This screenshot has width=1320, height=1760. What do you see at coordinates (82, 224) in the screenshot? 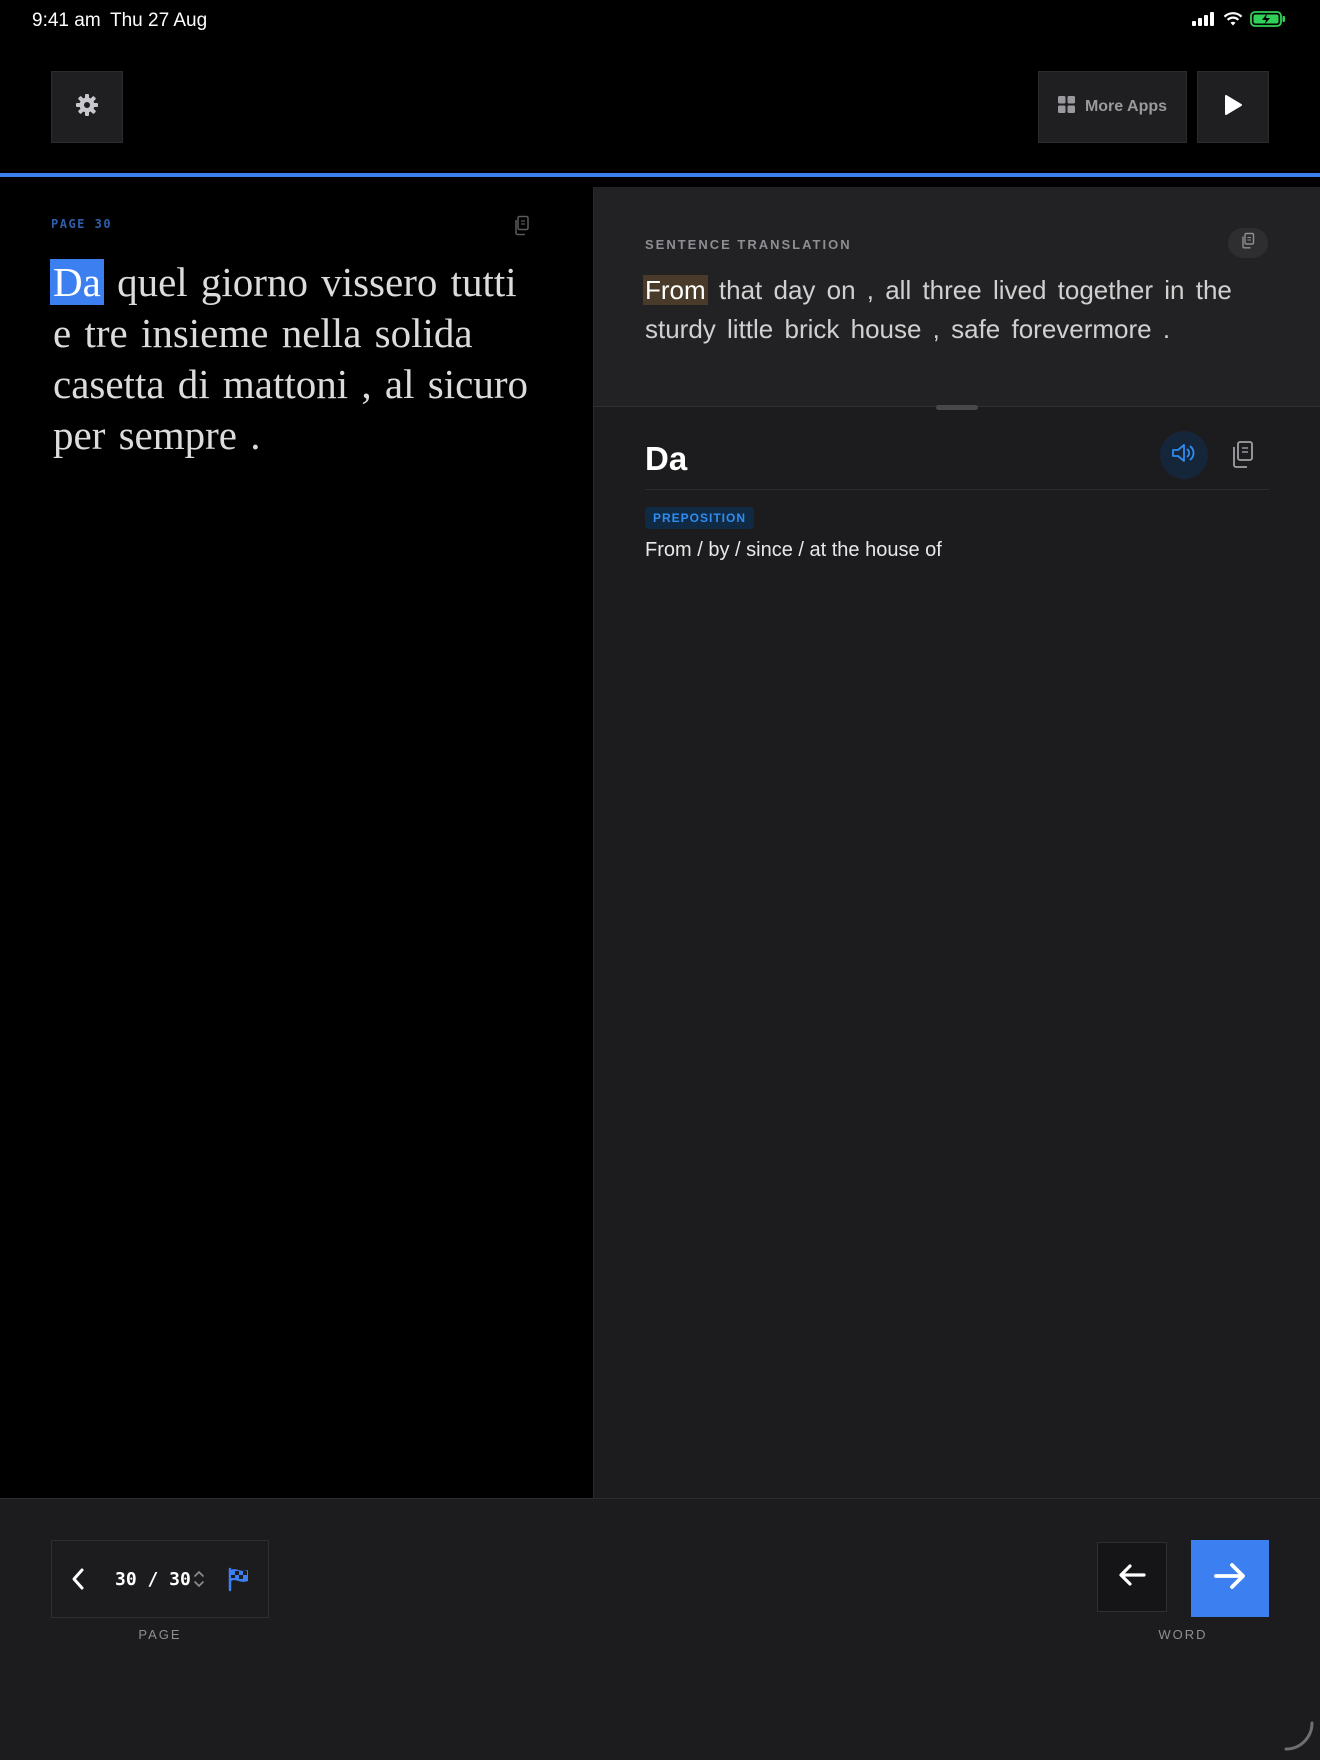
I see `page-label: PAGE 30` at bounding box center [82, 224].